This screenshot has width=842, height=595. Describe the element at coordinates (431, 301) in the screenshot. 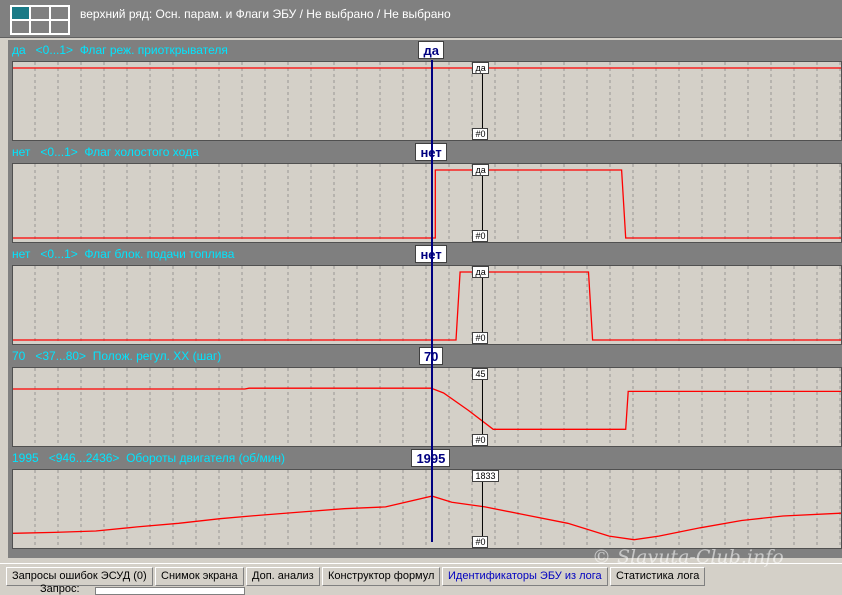

I see `time-cursor` at that location.